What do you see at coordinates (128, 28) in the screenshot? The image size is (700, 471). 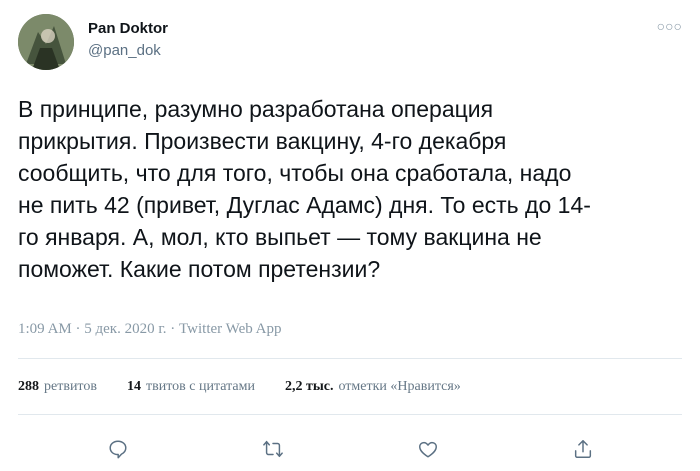 I see `author-name: Pan Doktor` at bounding box center [128, 28].